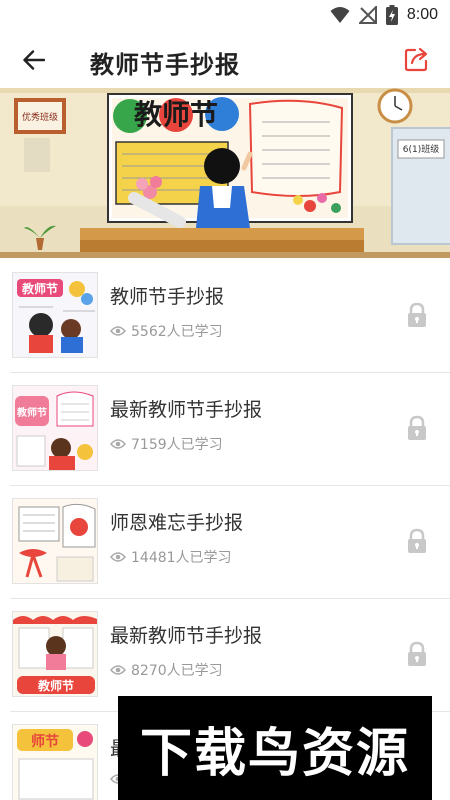 Image resolution: width=450 pixels, height=800 pixels. I want to click on thumbnail-image, so click(55, 541).